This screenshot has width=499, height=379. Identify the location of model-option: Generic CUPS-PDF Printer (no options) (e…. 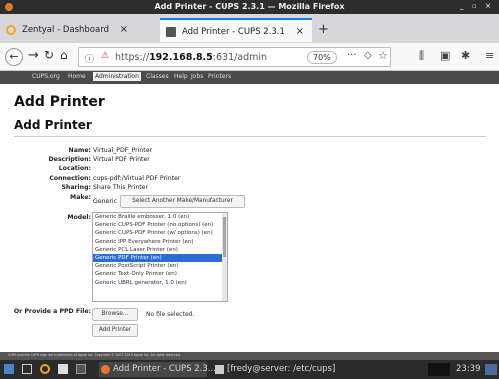
(160, 225).